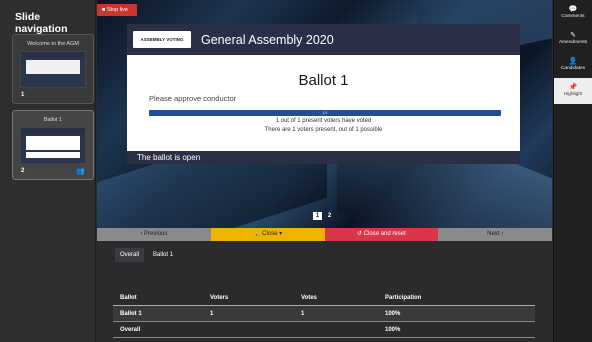 This screenshot has height=342, width=592. I want to click on slide-thumbnail-1: Welcome to the AGM 1, so click(53, 69).